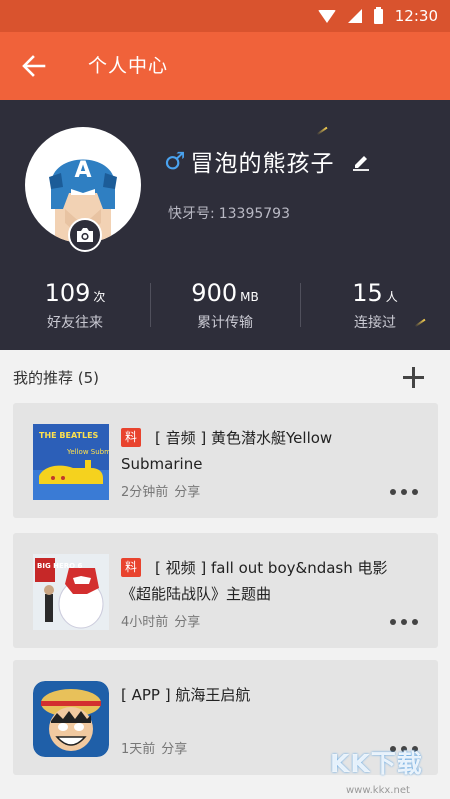 This screenshot has height=799, width=450. I want to click on svg-text: Yellow Submarine, so click(87, 452).